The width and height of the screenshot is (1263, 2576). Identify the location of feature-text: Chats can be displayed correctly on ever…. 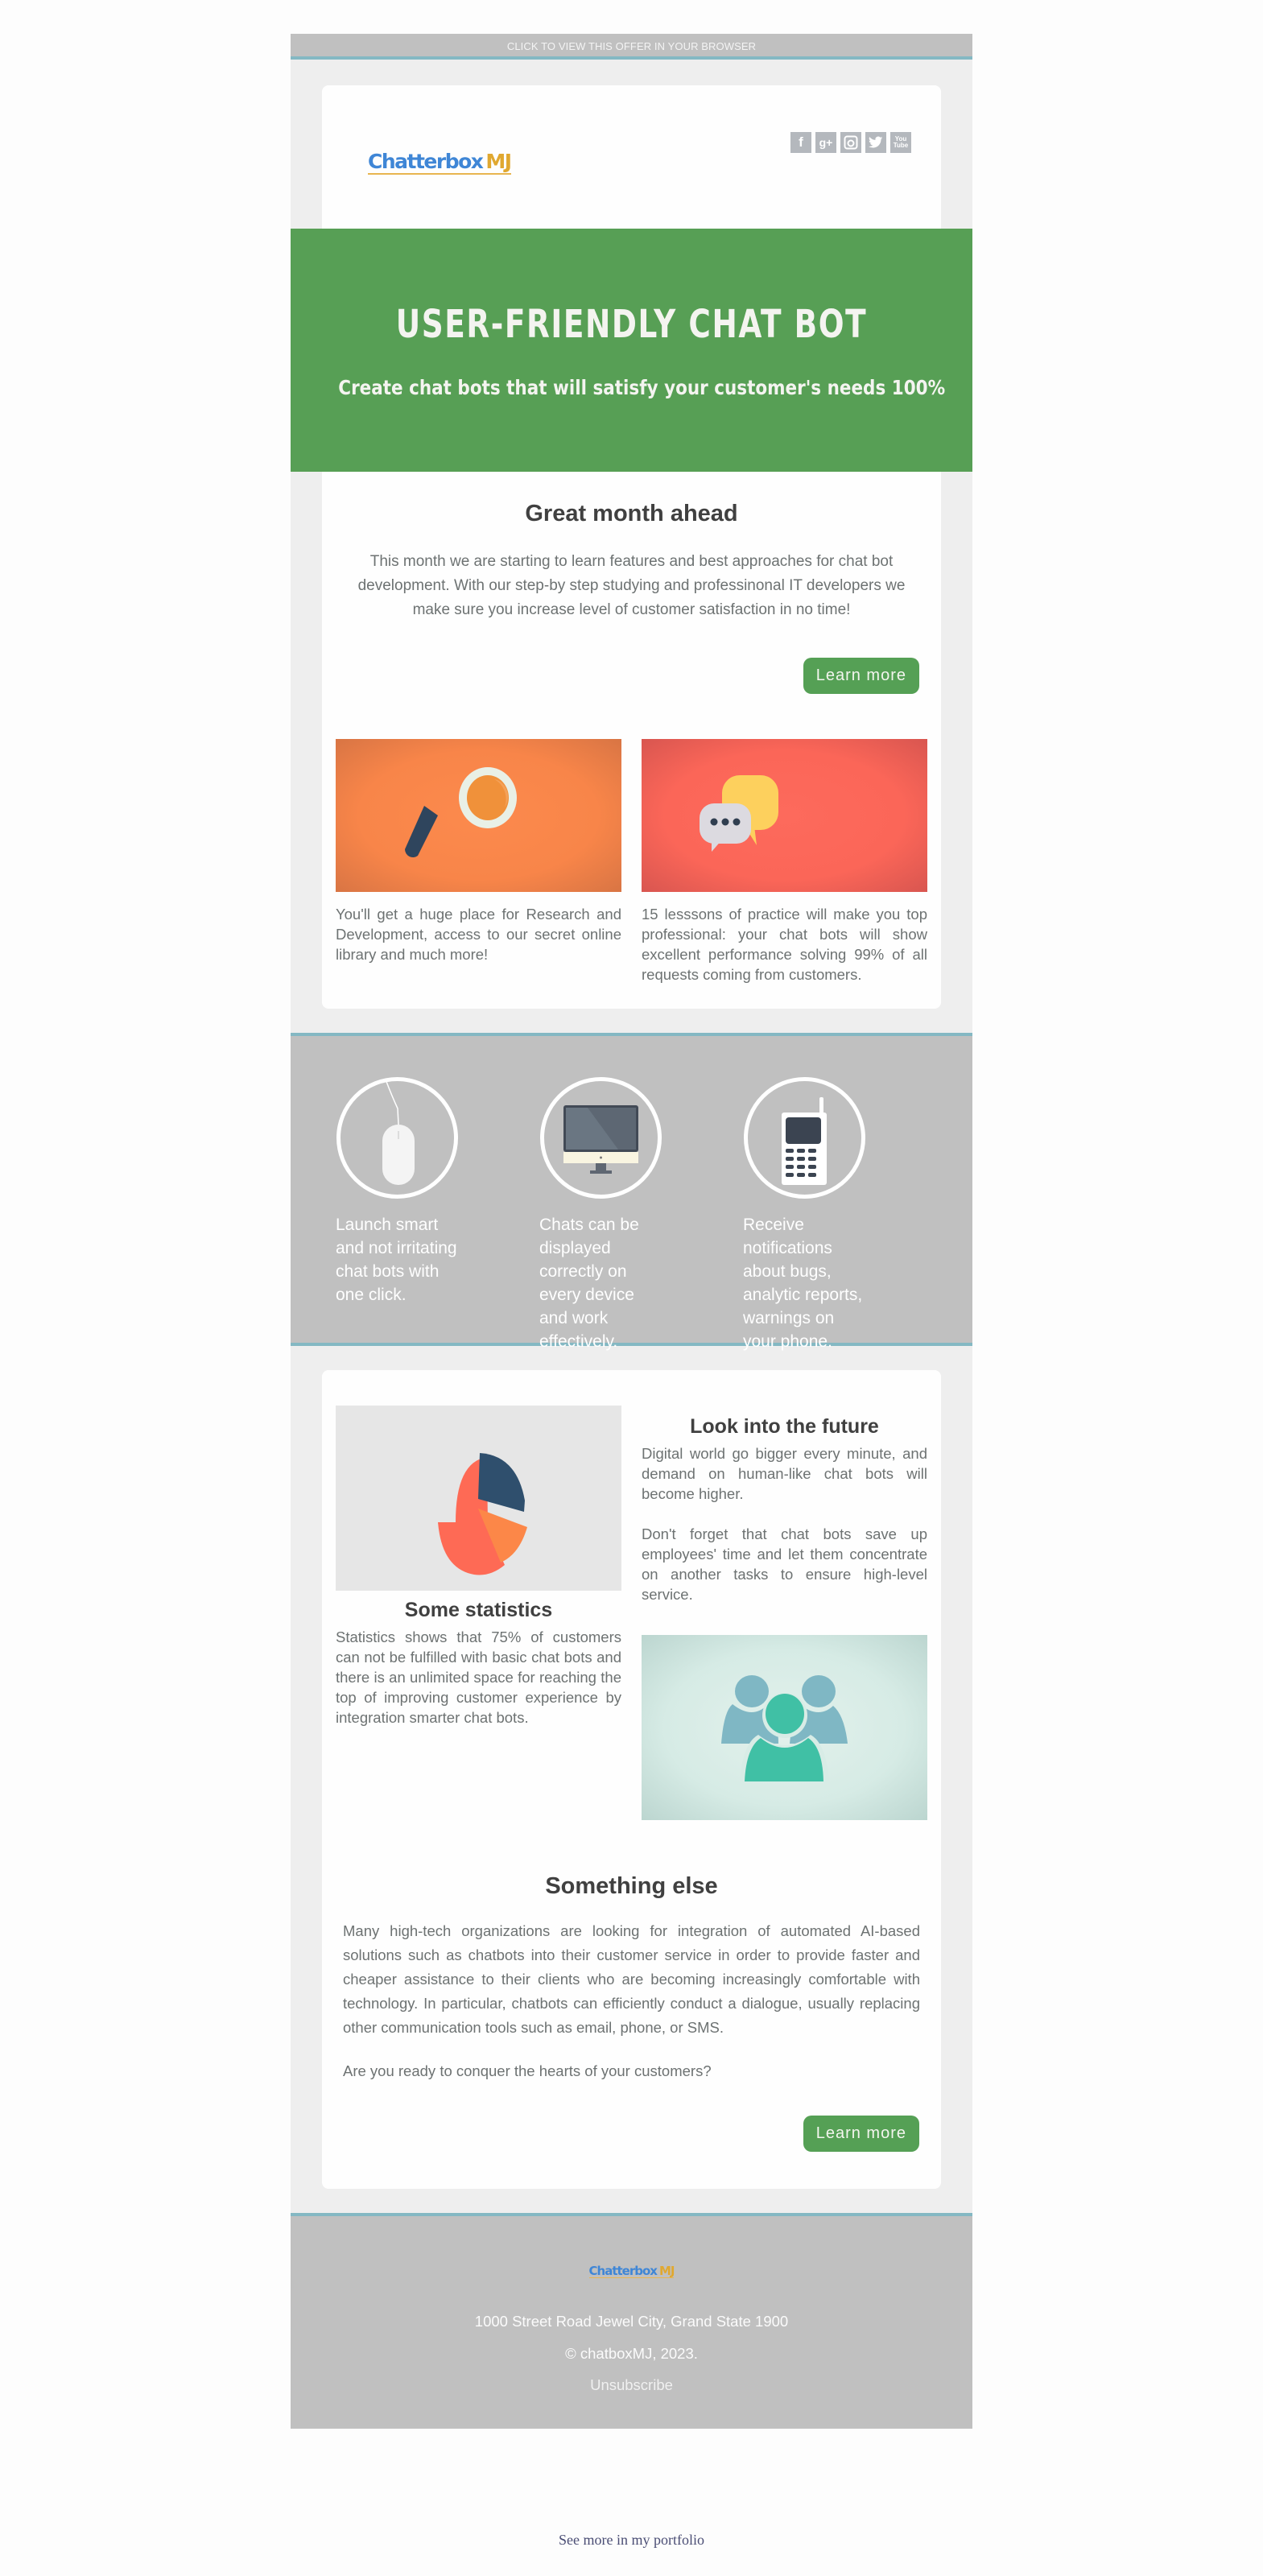
(589, 1283).